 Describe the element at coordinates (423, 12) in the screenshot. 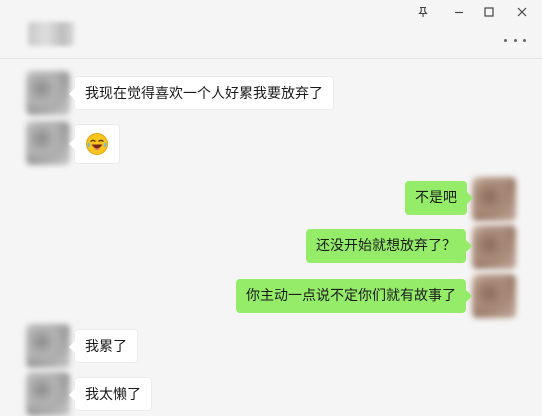

I see `pin-icon` at that location.